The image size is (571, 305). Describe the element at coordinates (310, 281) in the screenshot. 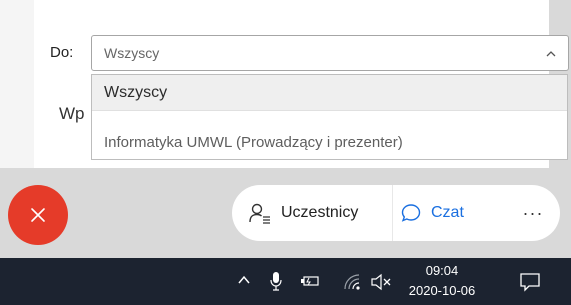

I see `battery-icon` at that location.